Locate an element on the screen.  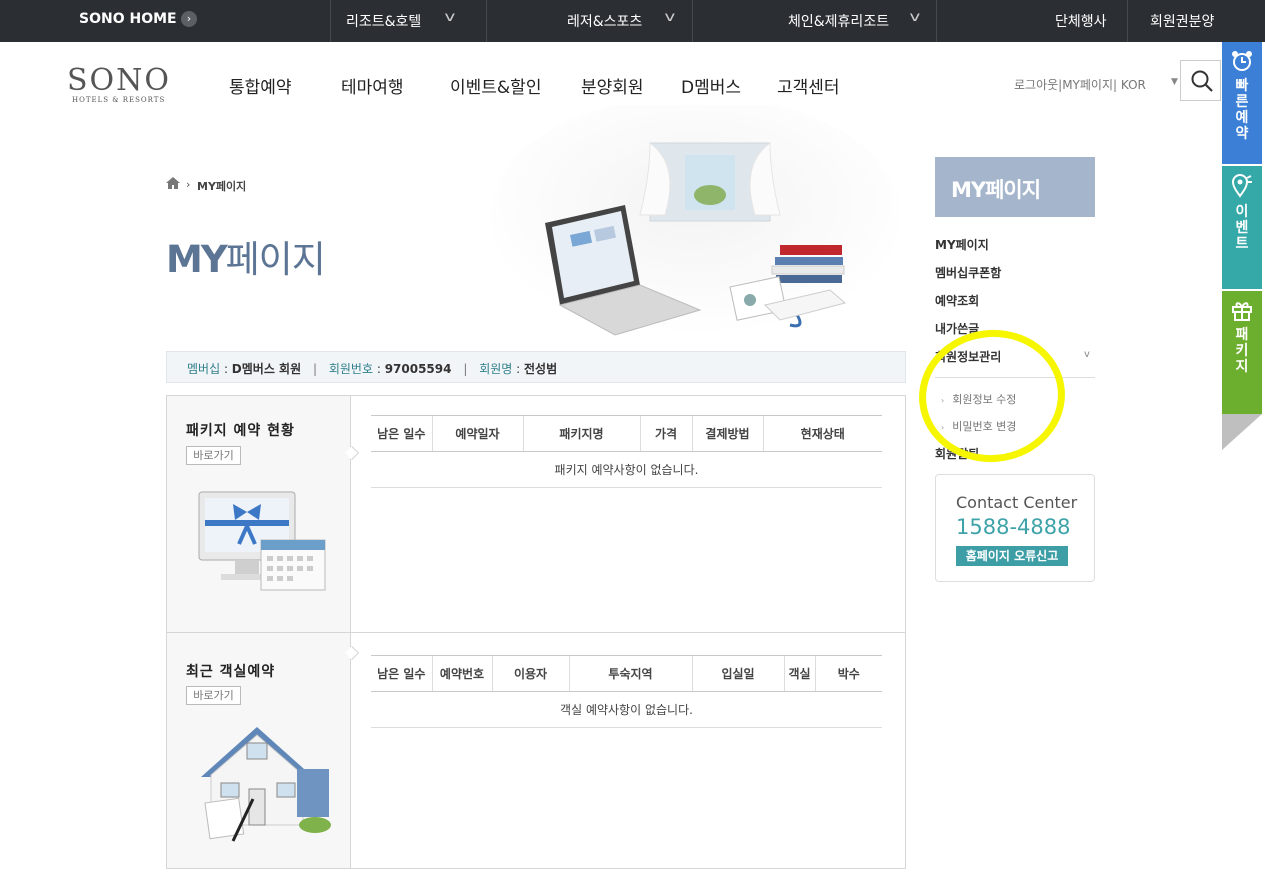
section-title: 패키지 예약 현황 is located at coordinates (240, 431).